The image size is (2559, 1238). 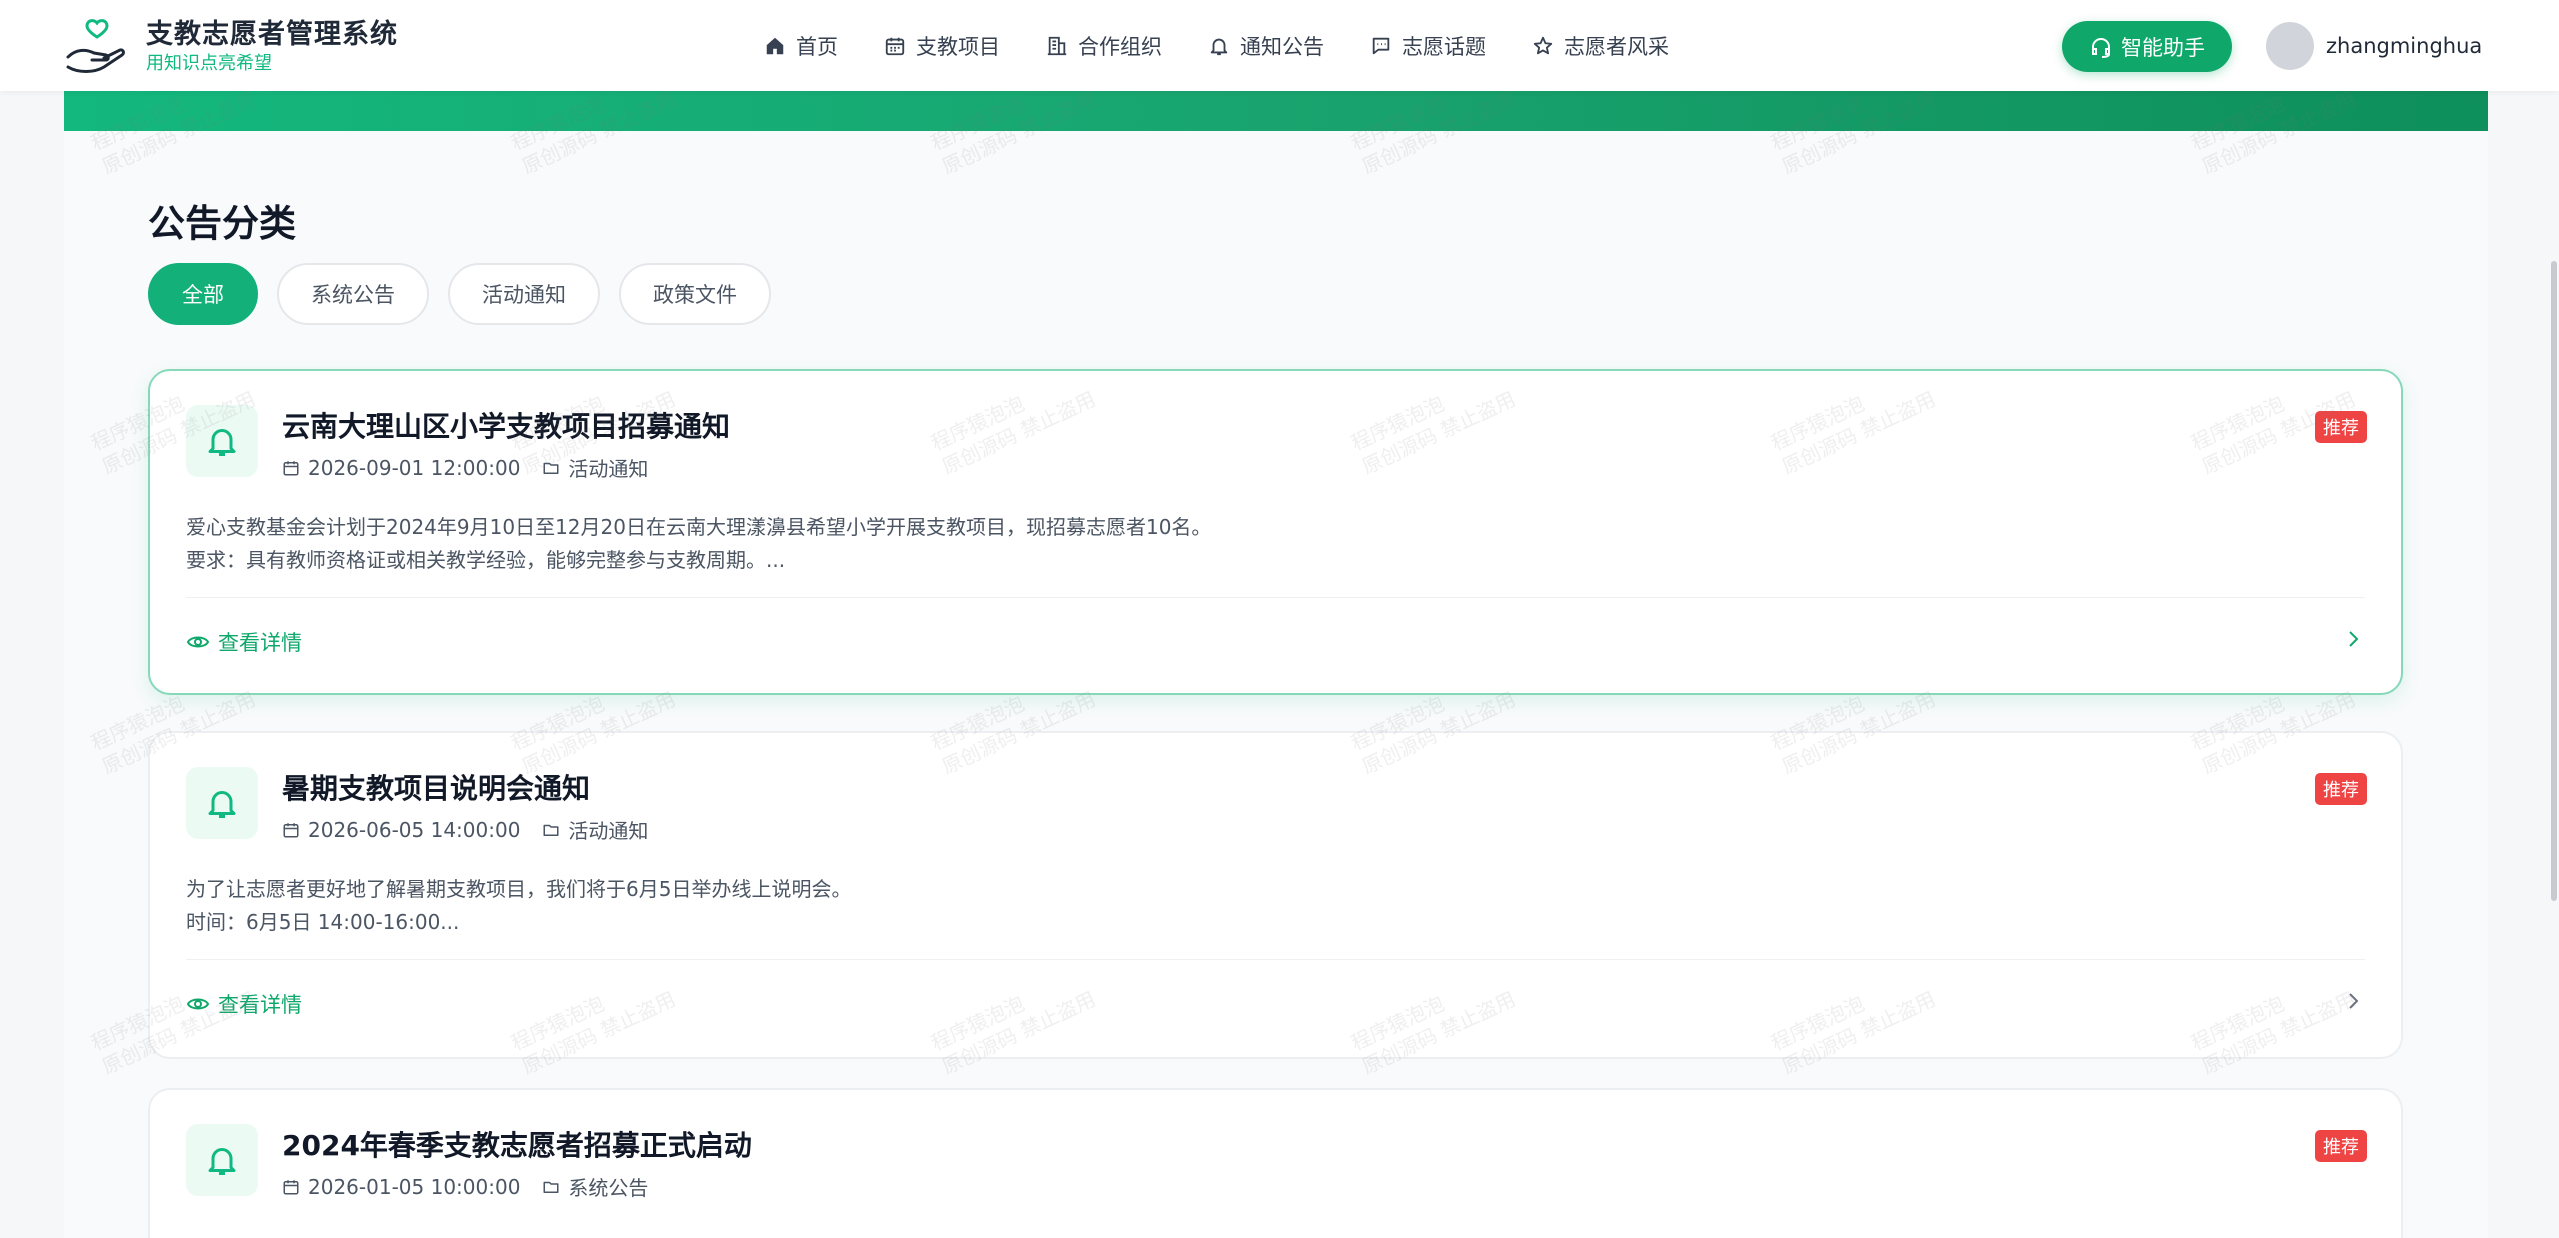 I want to click on star-icon, so click(x=1543, y=45).